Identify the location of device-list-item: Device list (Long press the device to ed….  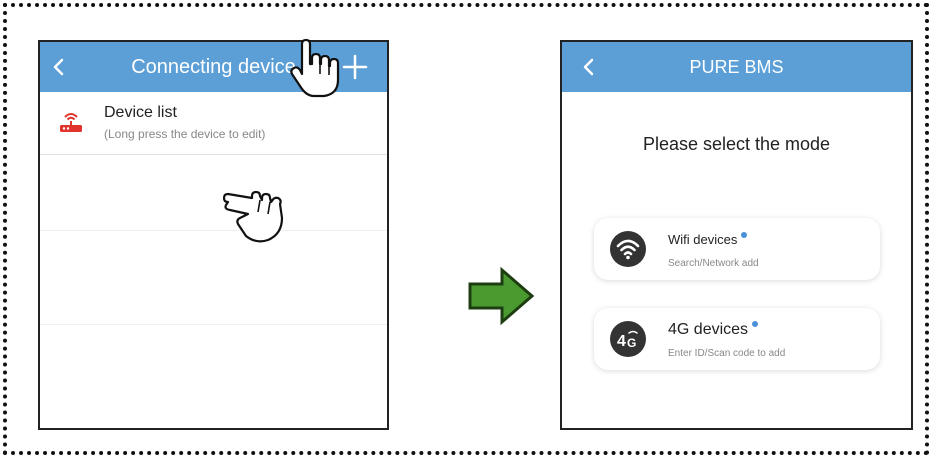
(213, 123).